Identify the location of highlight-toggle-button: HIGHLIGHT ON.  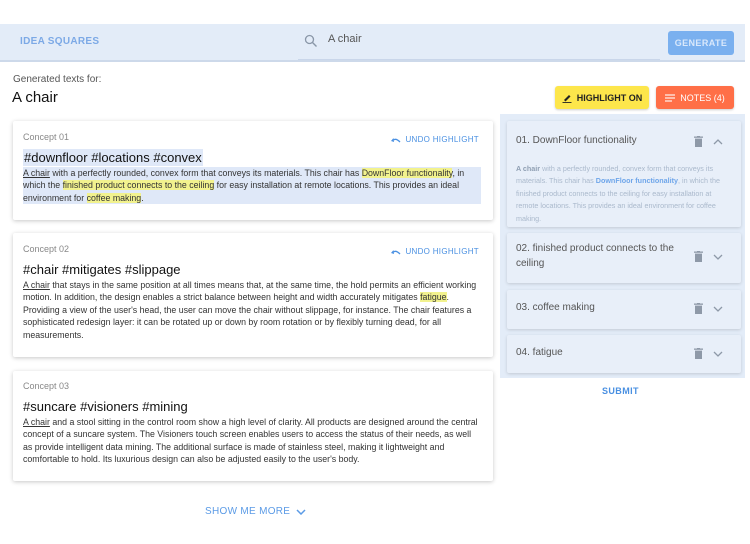
(602, 97).